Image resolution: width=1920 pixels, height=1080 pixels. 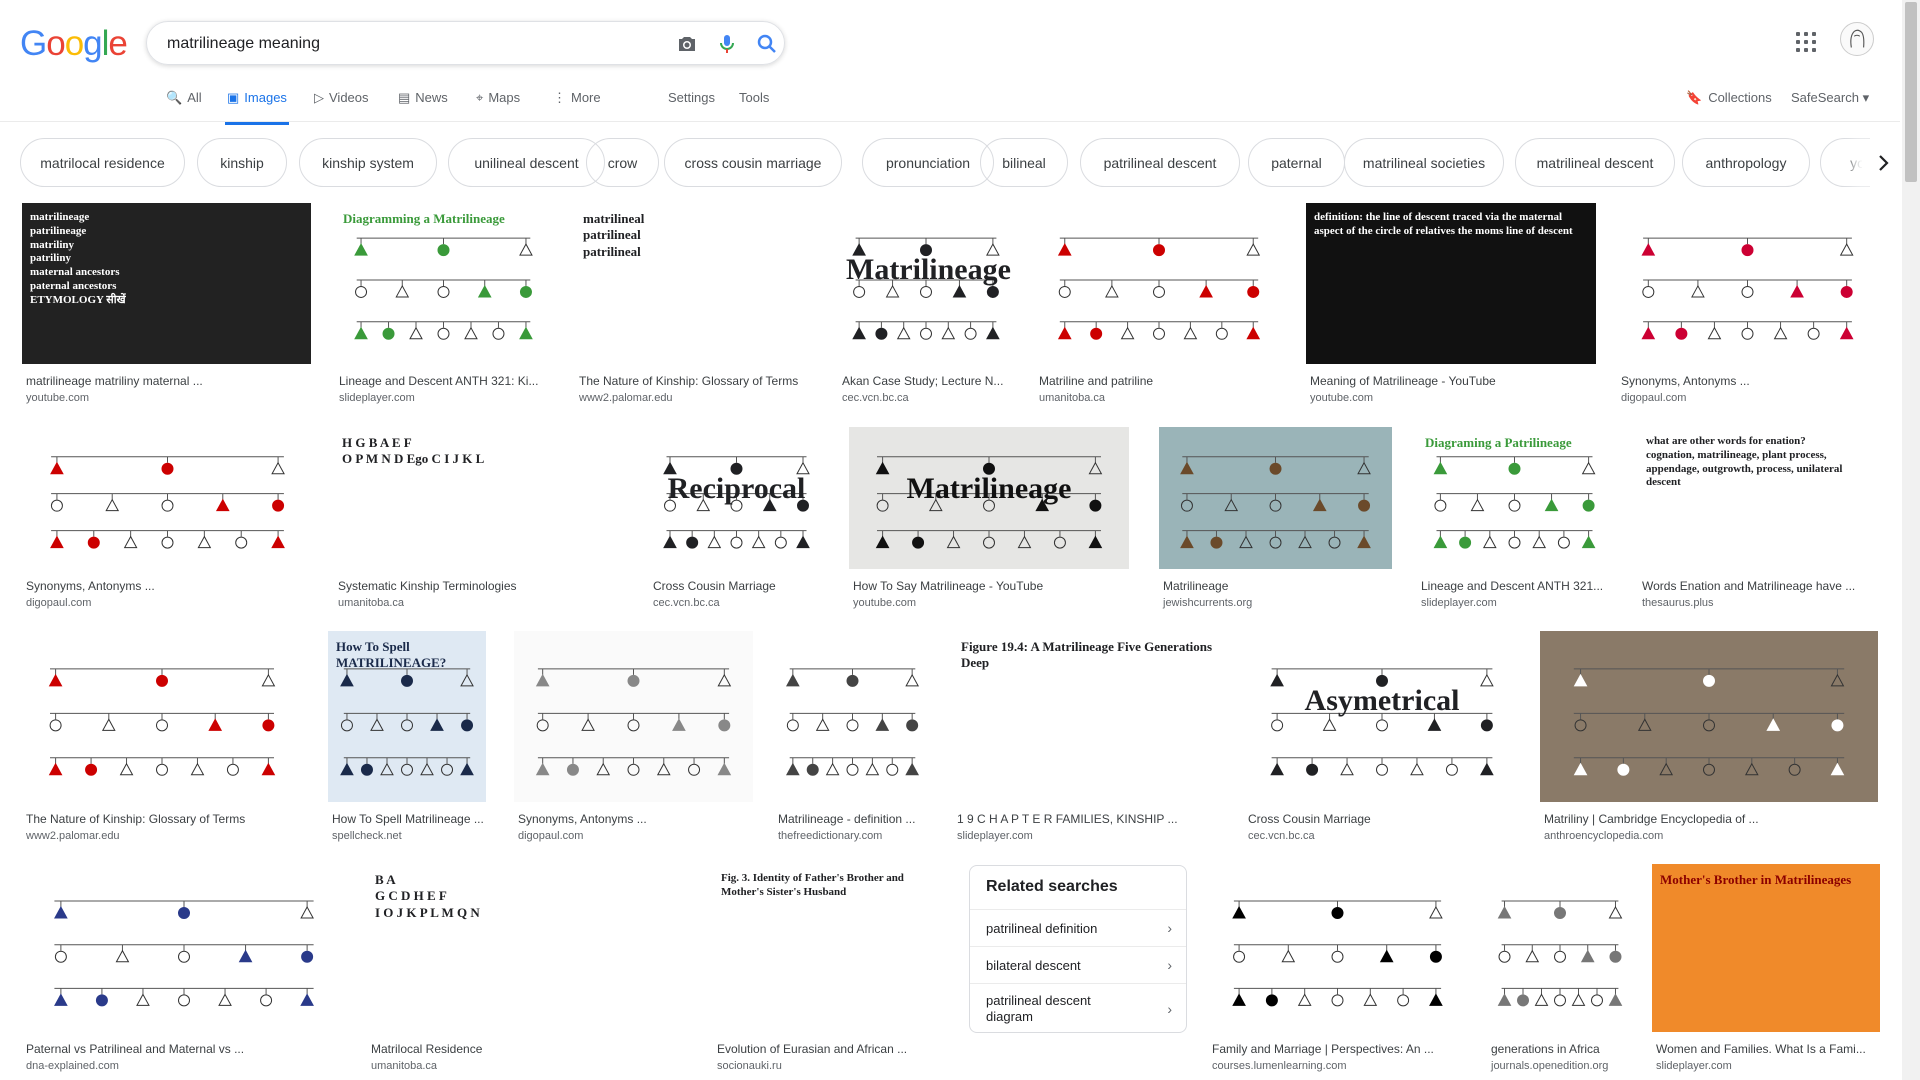 I want to click on chip: bilineal, so click(x=1024, y=162).